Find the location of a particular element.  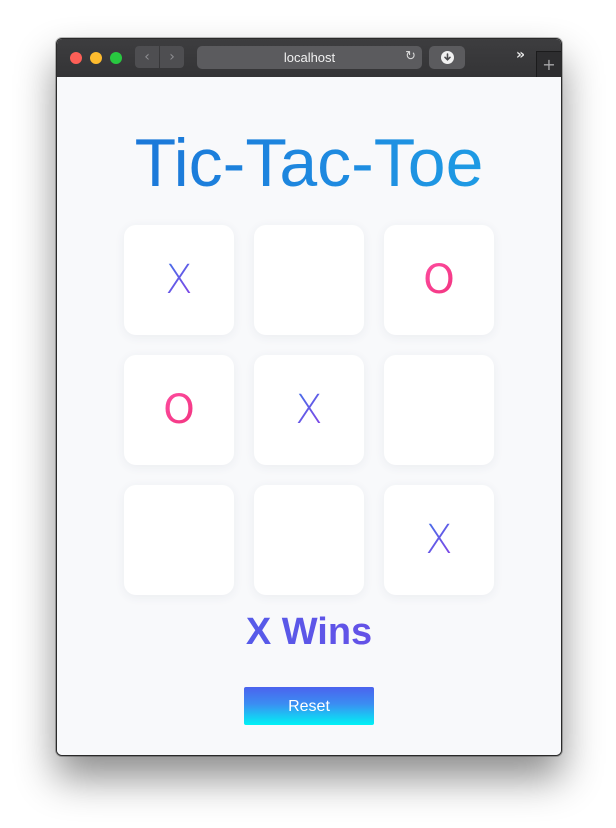

zoom-window-button is located at coordinates (116, 58).